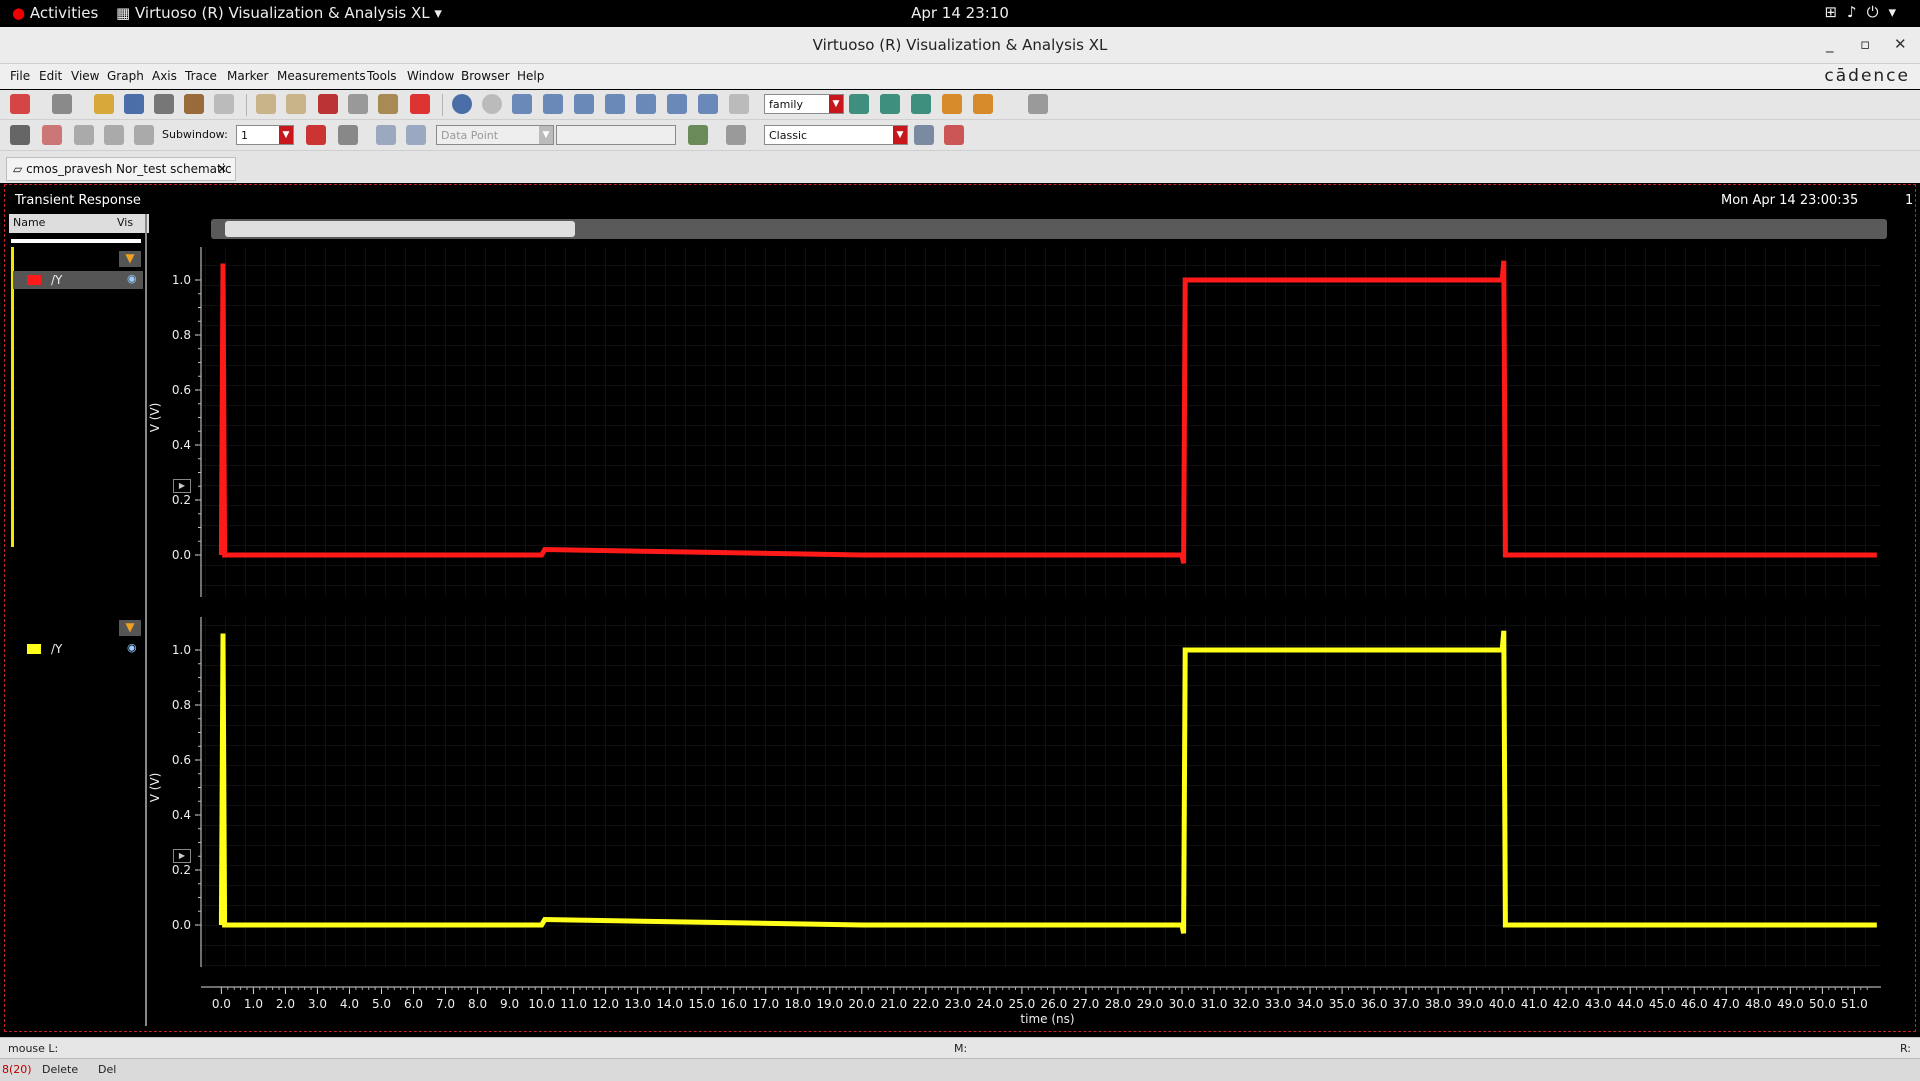  Describe the element at coordinates (553, 104) in the screenshot. I see `zoom-out-icon` at that location.